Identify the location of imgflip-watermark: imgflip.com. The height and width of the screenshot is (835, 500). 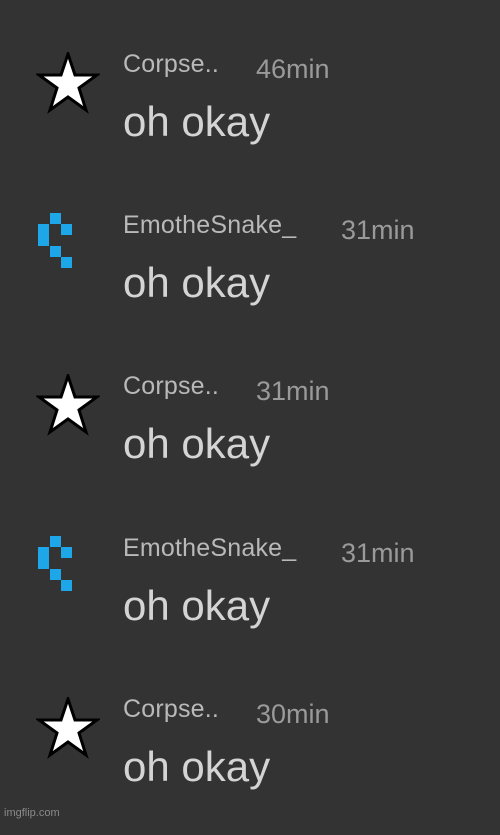
(32, 813).